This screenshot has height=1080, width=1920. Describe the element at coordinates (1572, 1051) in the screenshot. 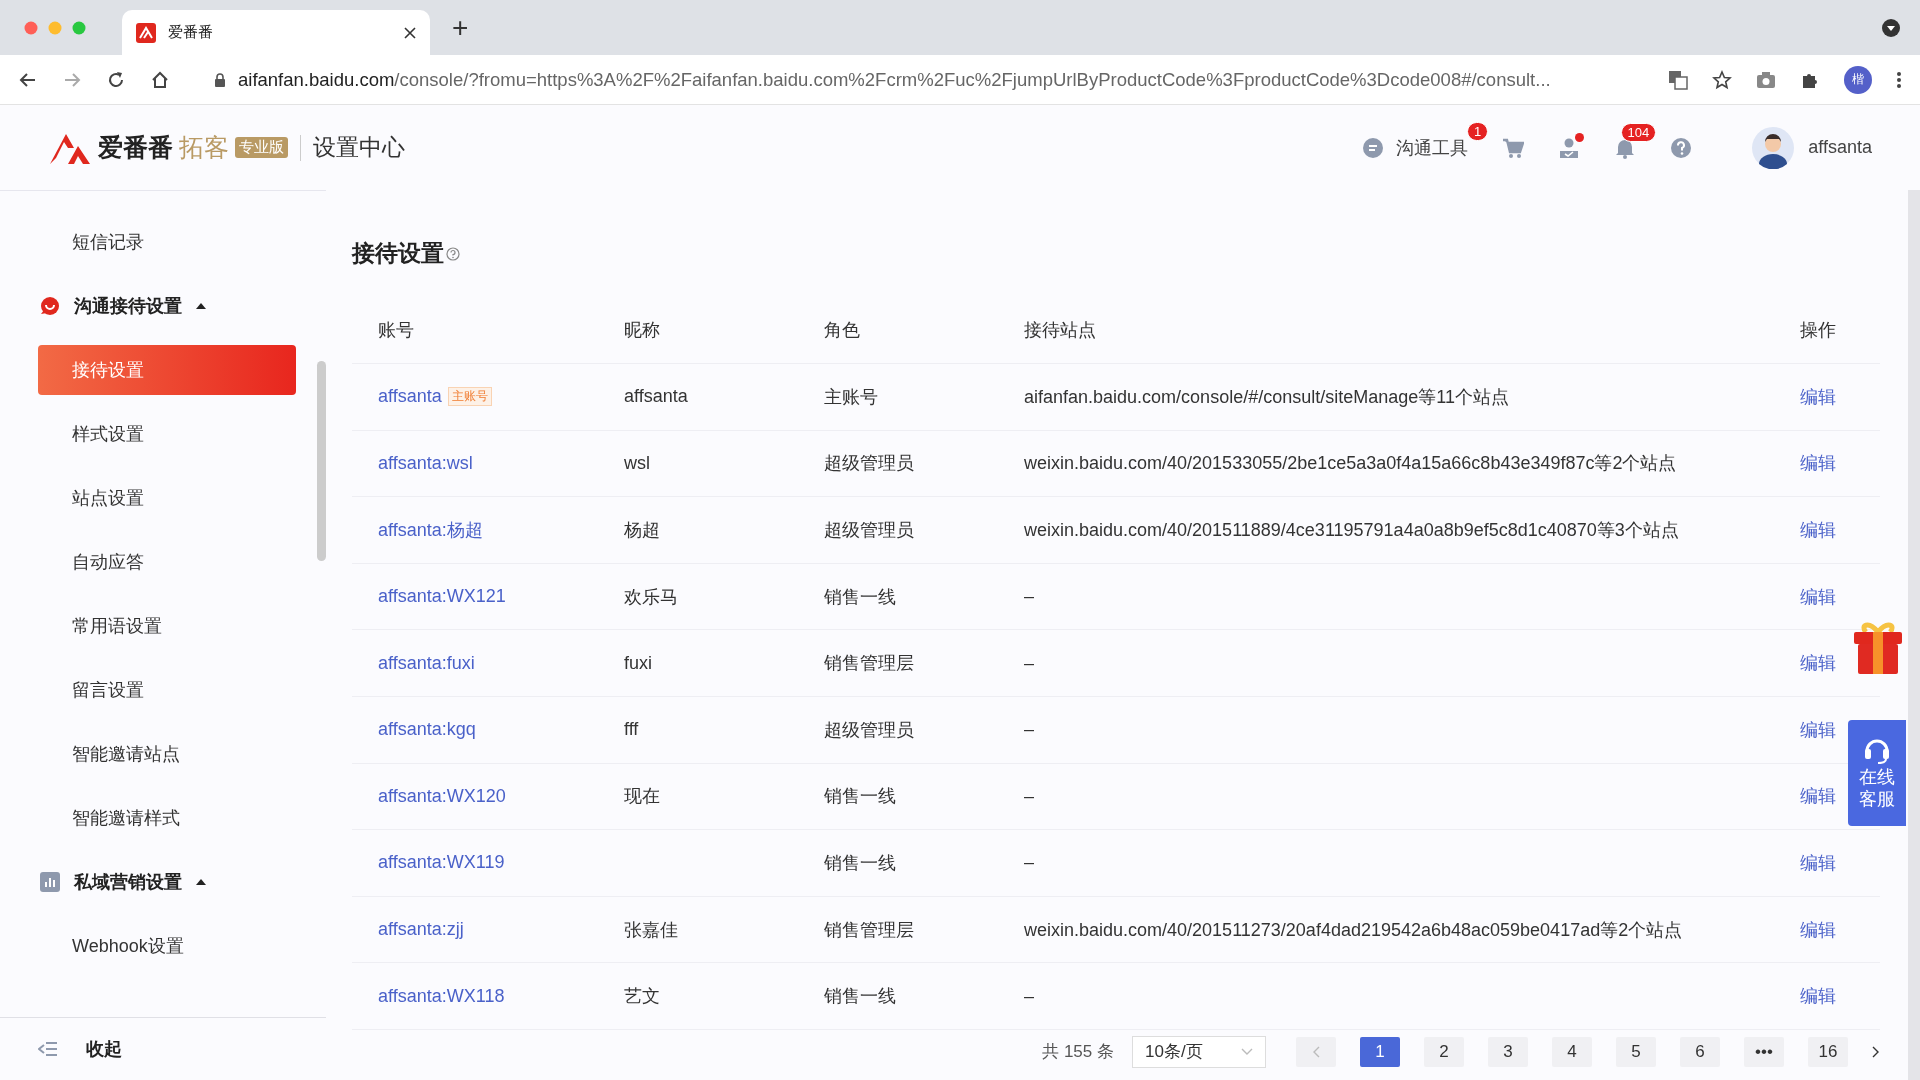

I see `page-button: 4` at that location.